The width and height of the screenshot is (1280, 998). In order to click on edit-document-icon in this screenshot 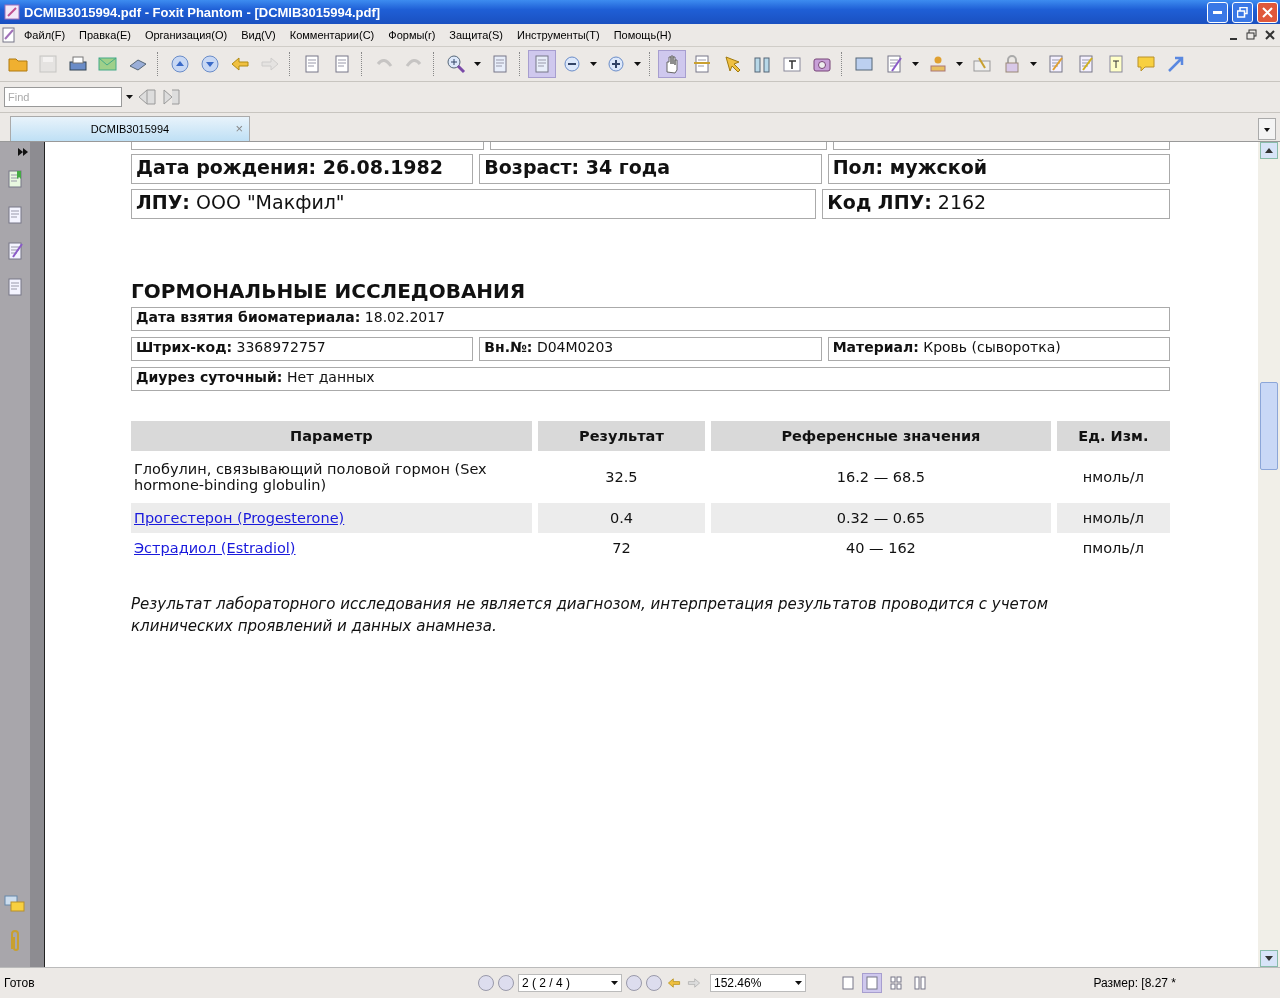, I will do `click(1056, 64)`.